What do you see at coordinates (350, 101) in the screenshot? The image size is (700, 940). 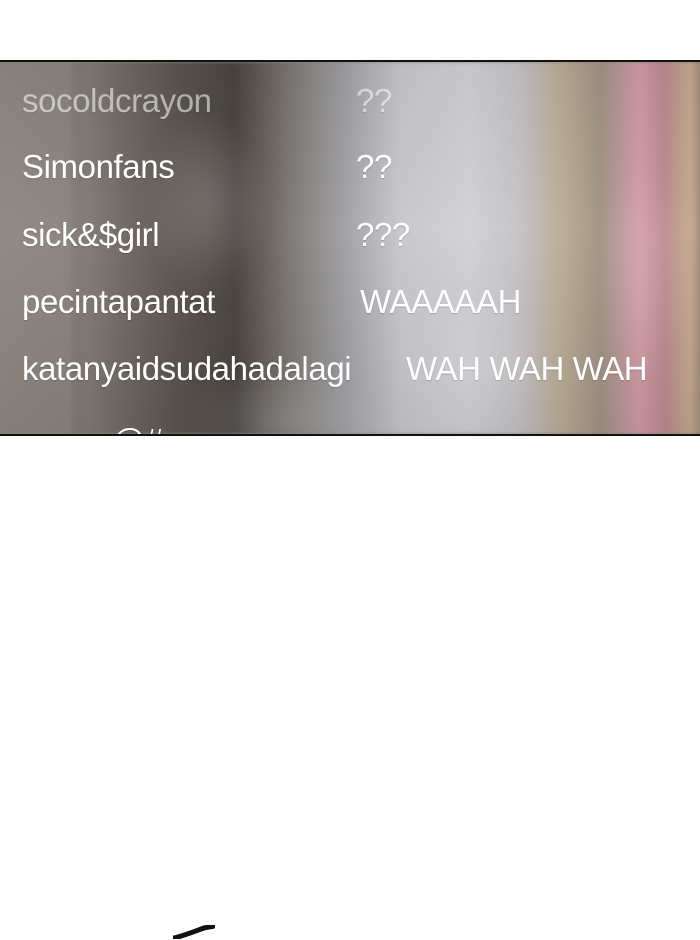 I see `chat-row: socoldcrayon ??` at bounding box center [350, 101].